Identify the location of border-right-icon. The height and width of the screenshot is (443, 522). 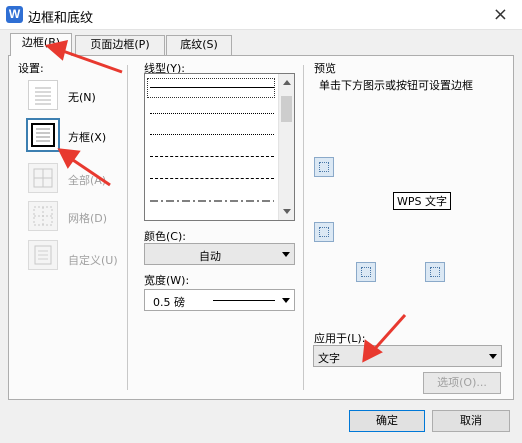
(435, 272).